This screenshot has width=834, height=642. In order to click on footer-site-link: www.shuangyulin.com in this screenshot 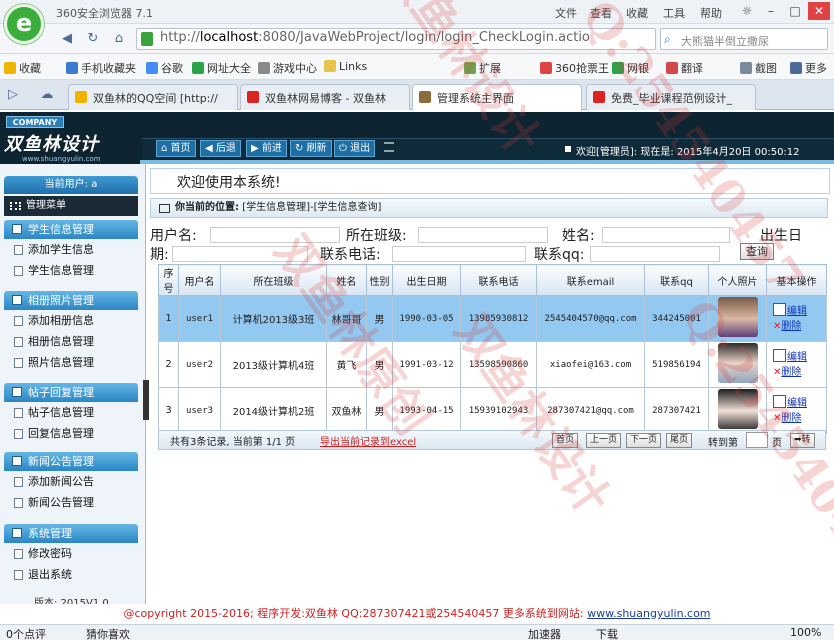, I will do `click(648, 613)`.